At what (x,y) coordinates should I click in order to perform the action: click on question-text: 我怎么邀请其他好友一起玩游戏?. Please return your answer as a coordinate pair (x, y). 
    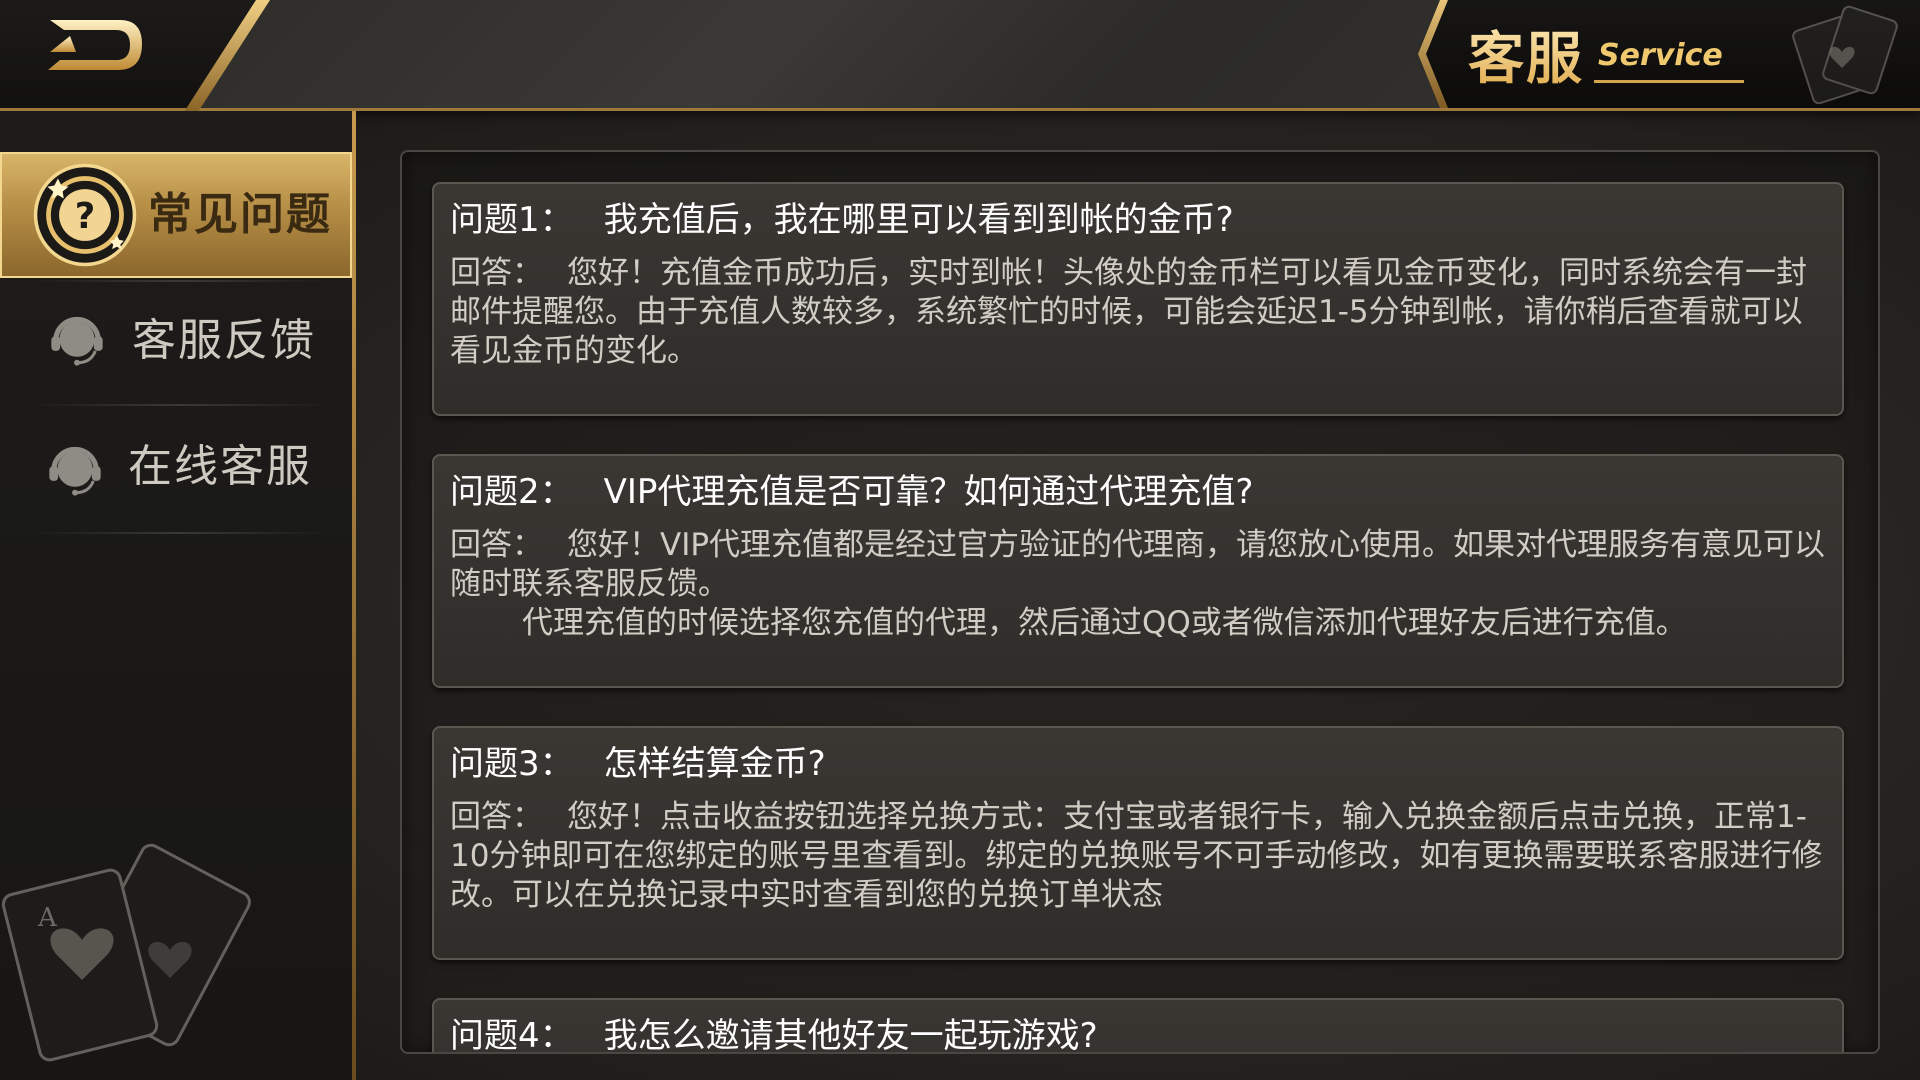
    Looking at the image, I should click on (850, 1035).